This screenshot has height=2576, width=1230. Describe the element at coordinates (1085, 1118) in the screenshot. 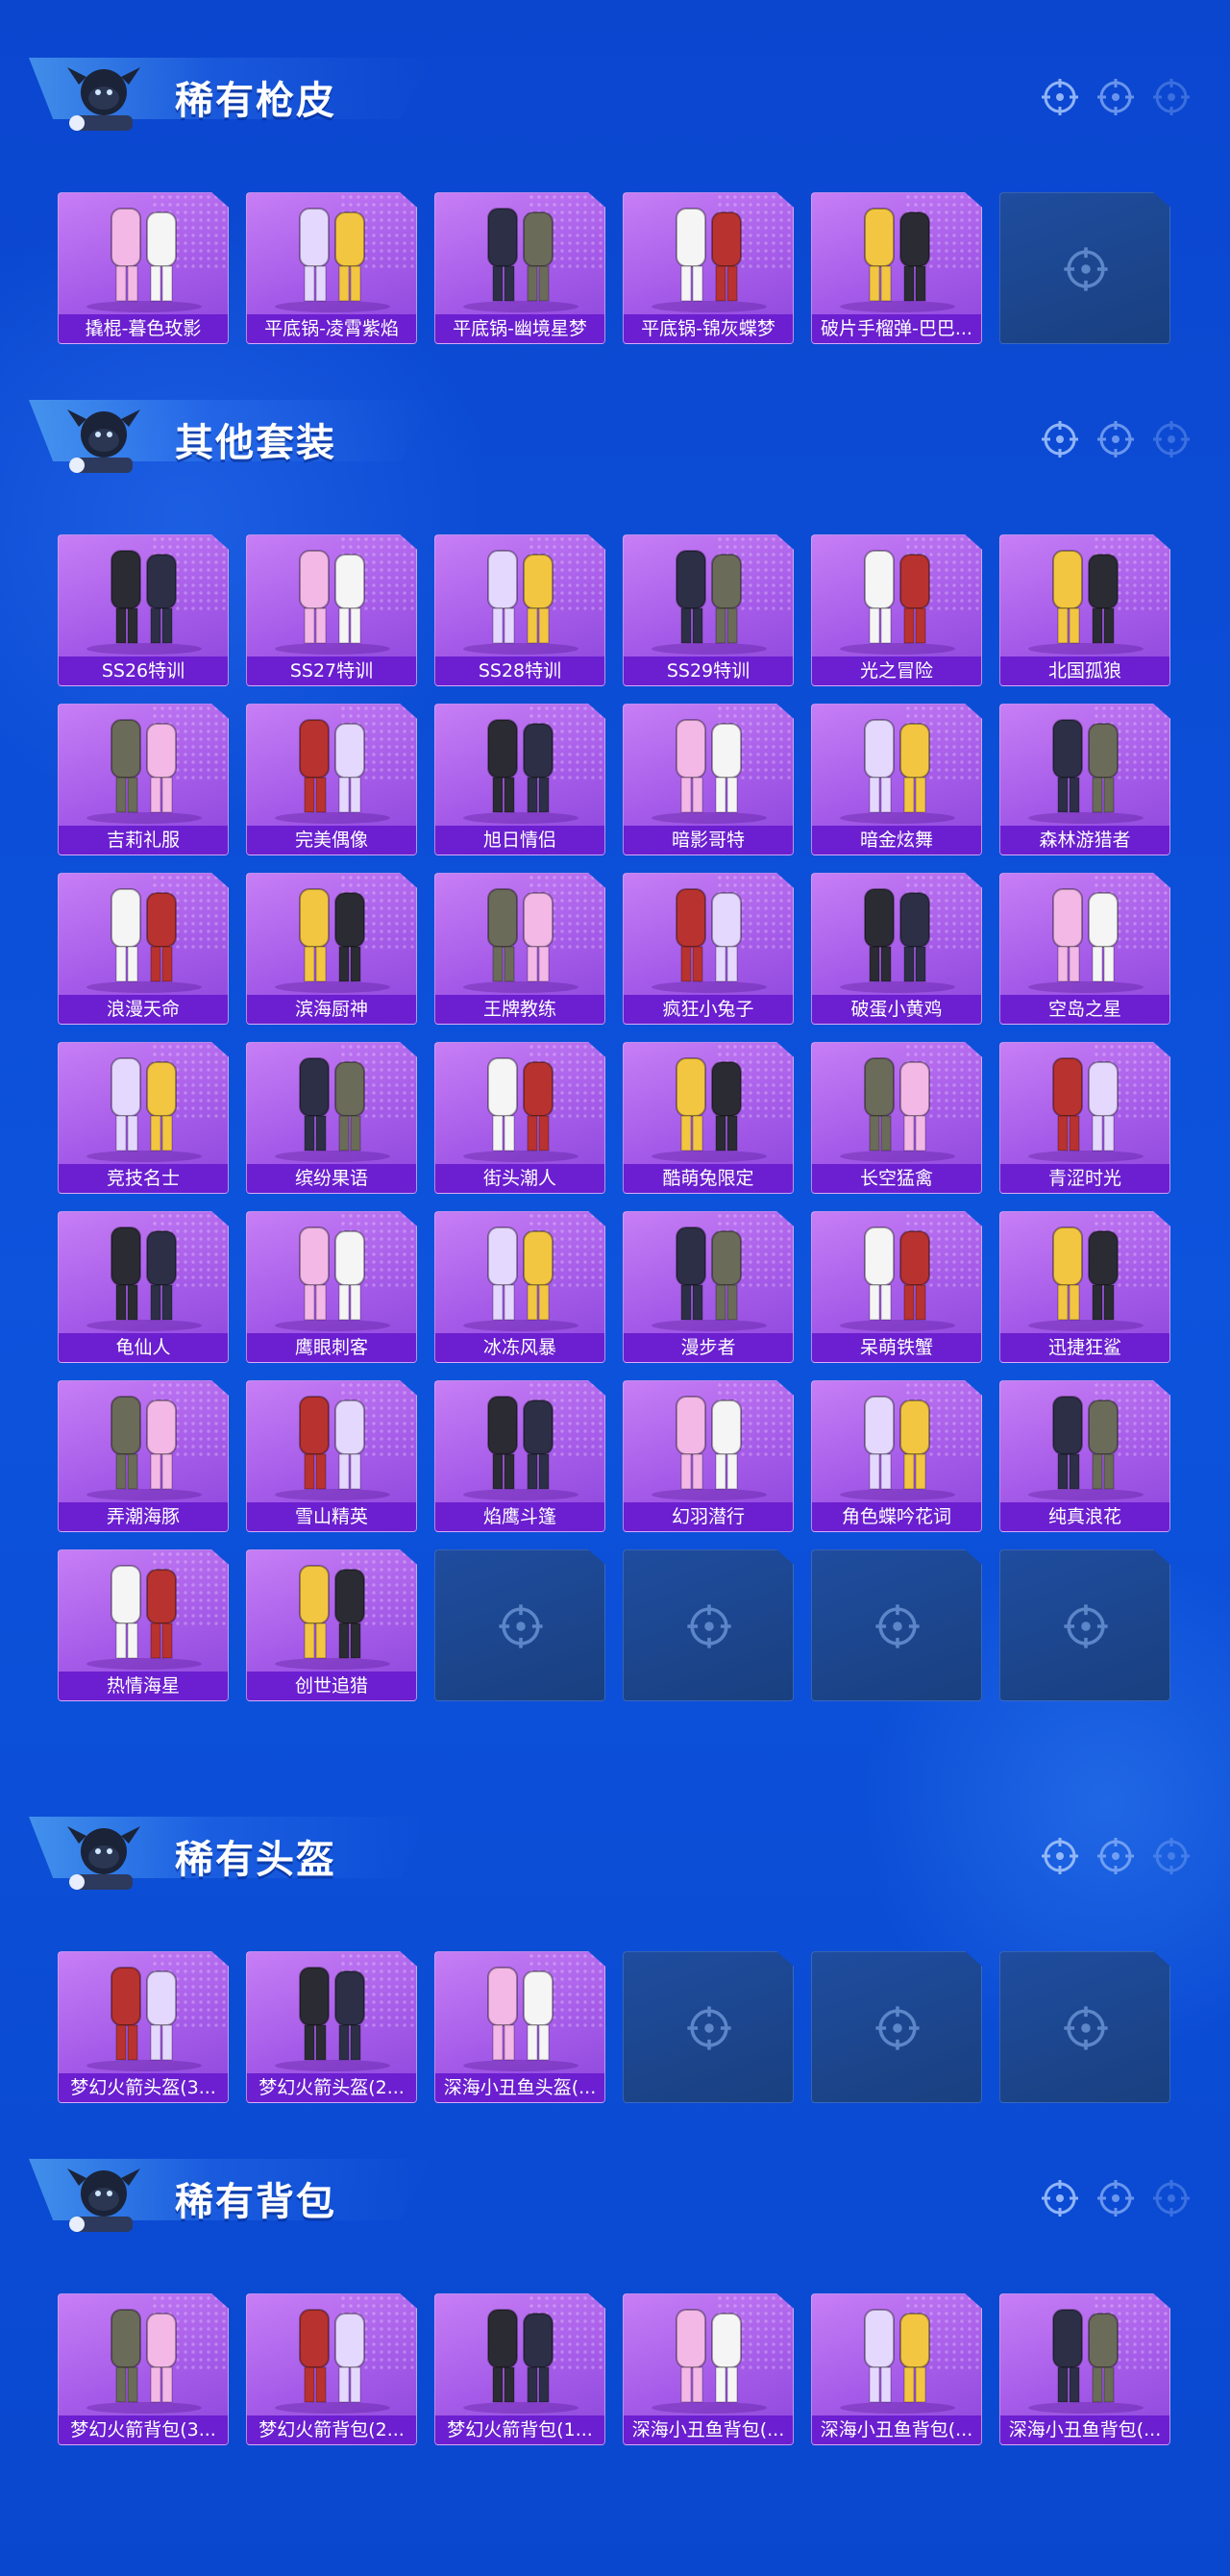

I see `item-card: 青涩时光` at that location.